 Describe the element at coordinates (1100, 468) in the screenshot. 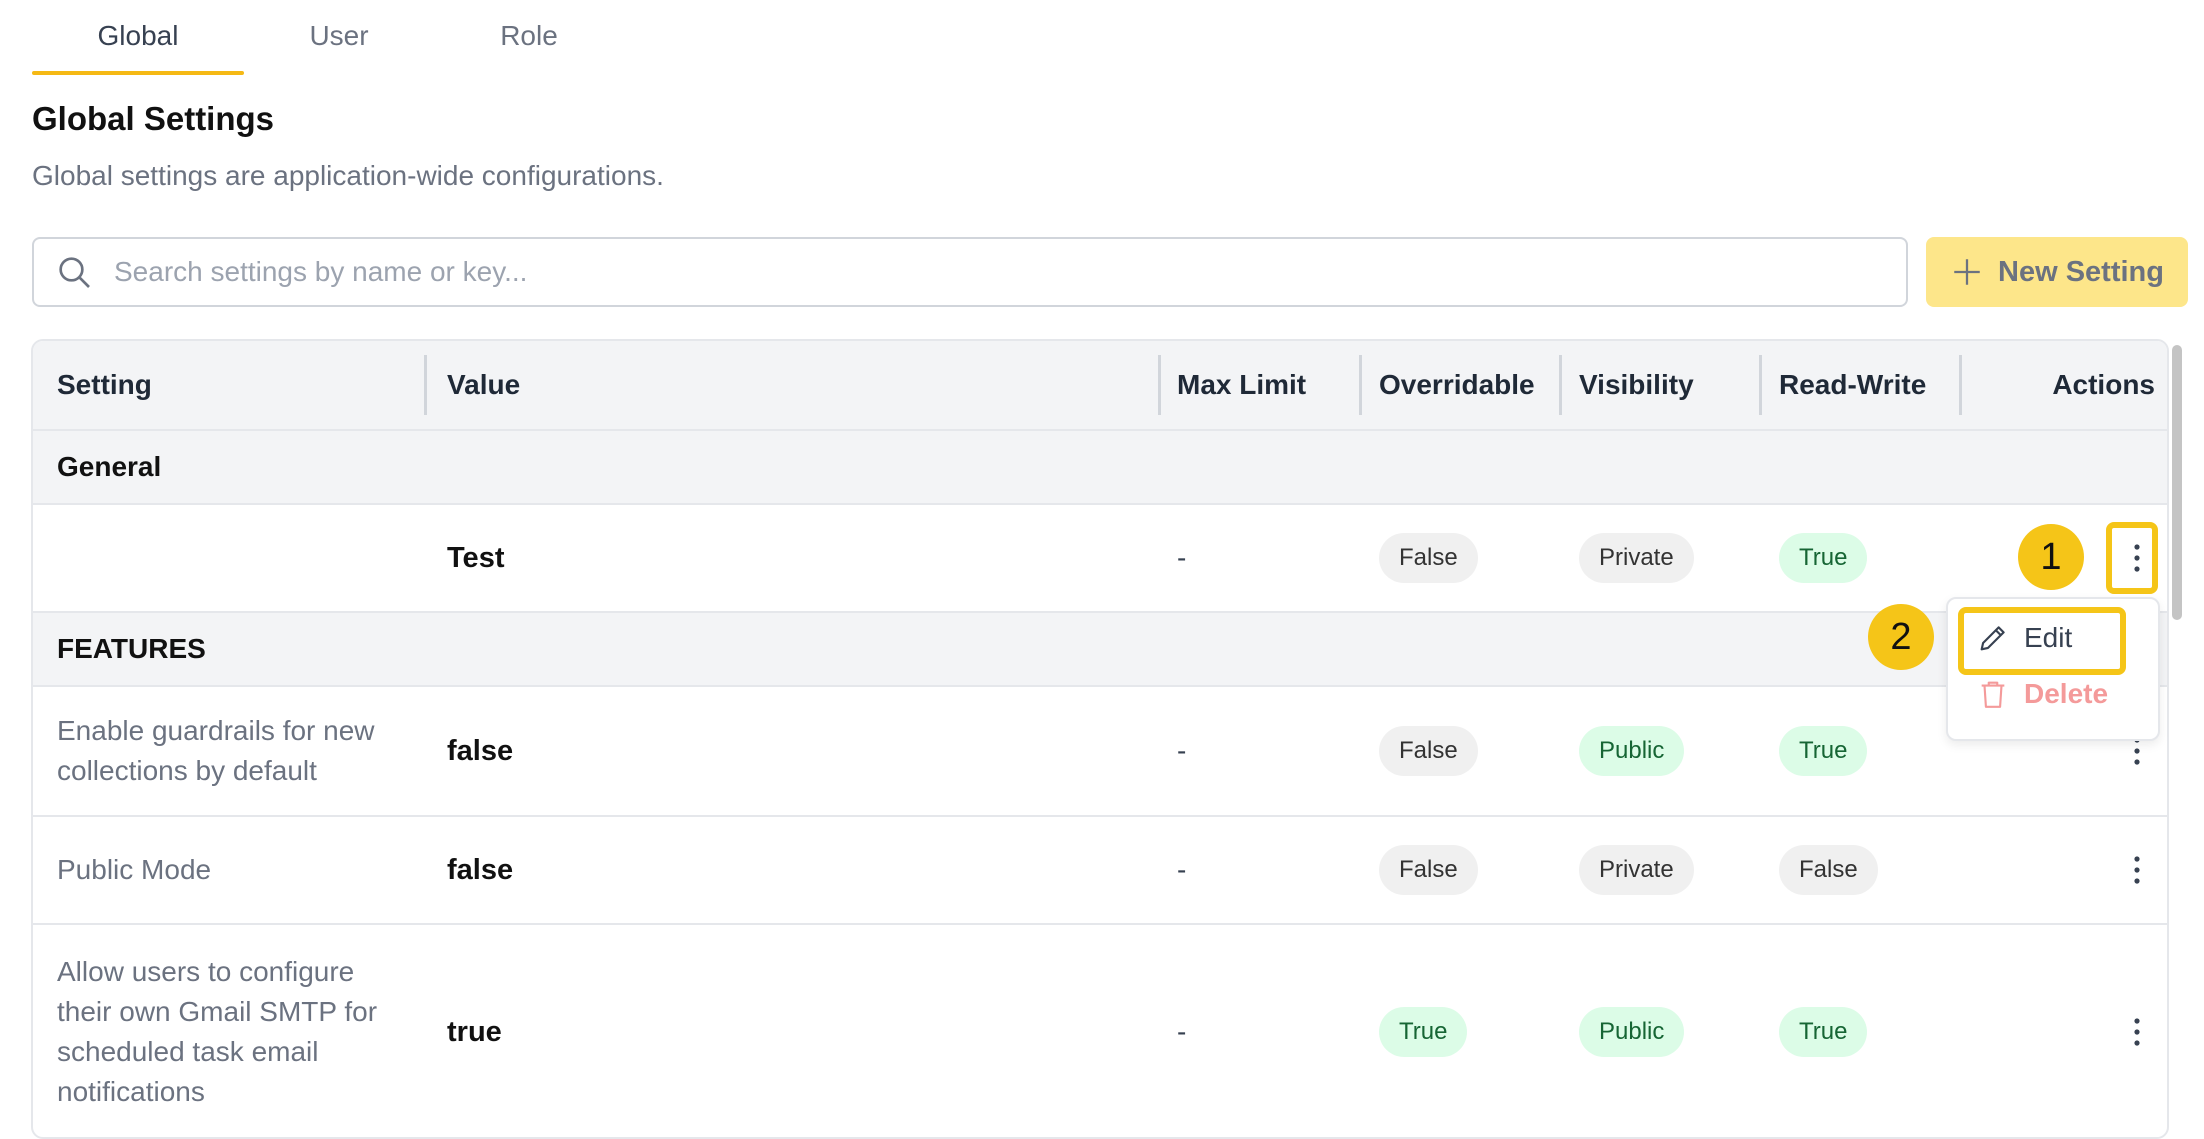

I see `group-row-general: General` at that location.